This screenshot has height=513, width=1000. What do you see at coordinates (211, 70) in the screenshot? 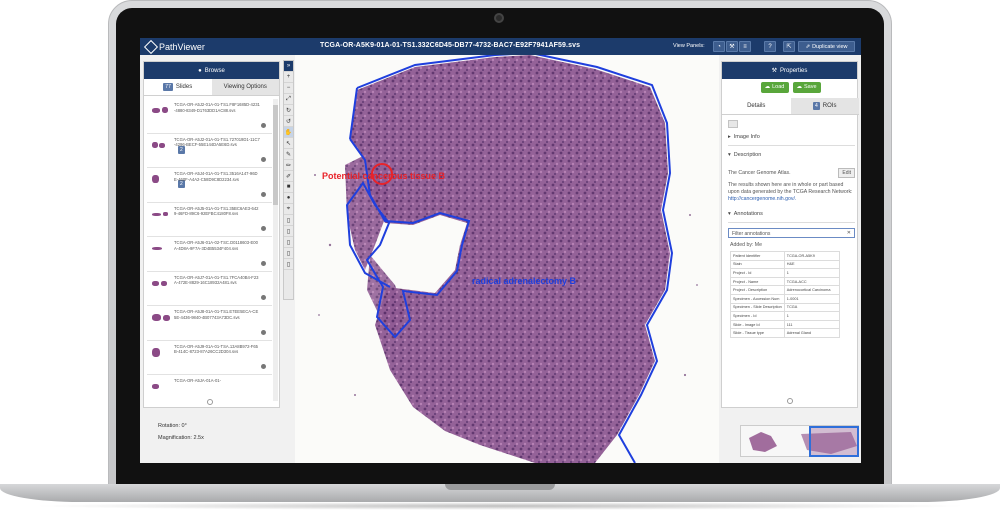
I see `browse-panel-header: ● Browse` at bounding box center [211, 70].